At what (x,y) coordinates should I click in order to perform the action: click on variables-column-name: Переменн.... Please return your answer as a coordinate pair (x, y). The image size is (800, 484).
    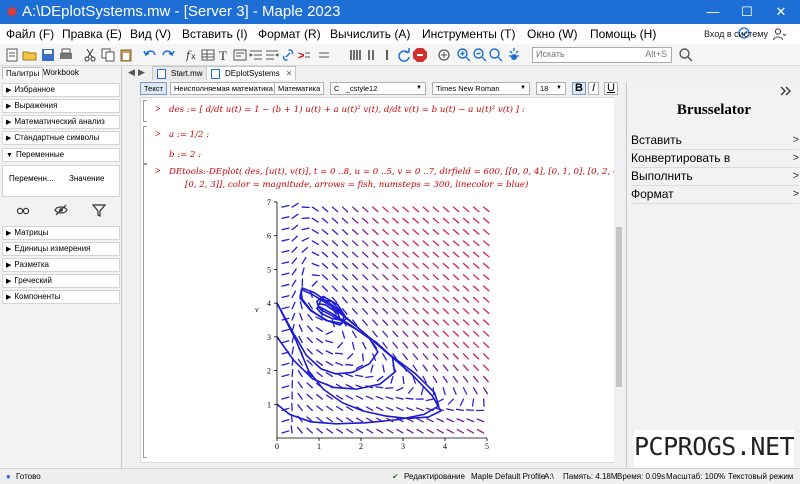
    Looking at the image, I should click on (31, 178).